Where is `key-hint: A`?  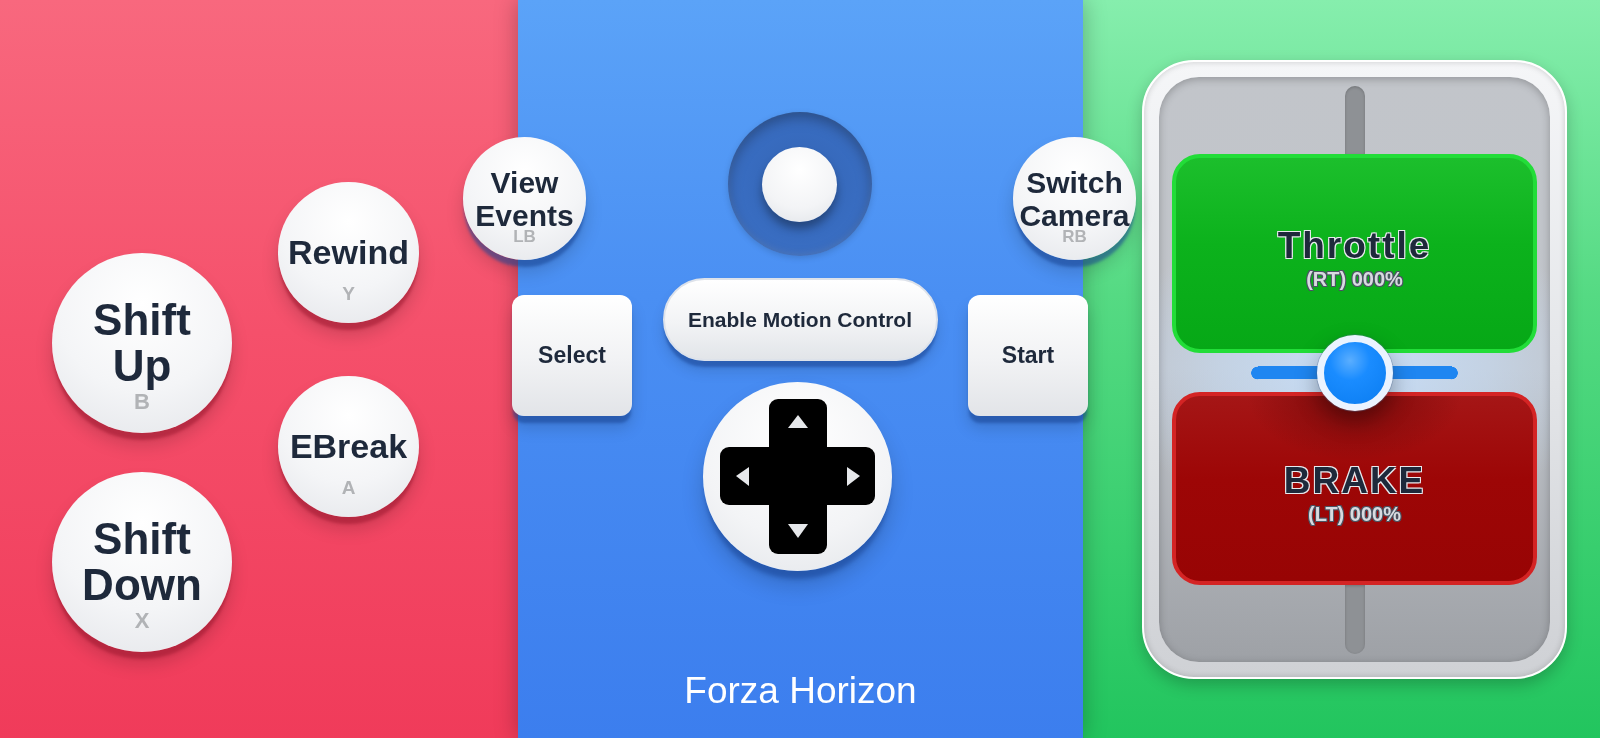 key-hint: A is located at coordinates (348, 487).